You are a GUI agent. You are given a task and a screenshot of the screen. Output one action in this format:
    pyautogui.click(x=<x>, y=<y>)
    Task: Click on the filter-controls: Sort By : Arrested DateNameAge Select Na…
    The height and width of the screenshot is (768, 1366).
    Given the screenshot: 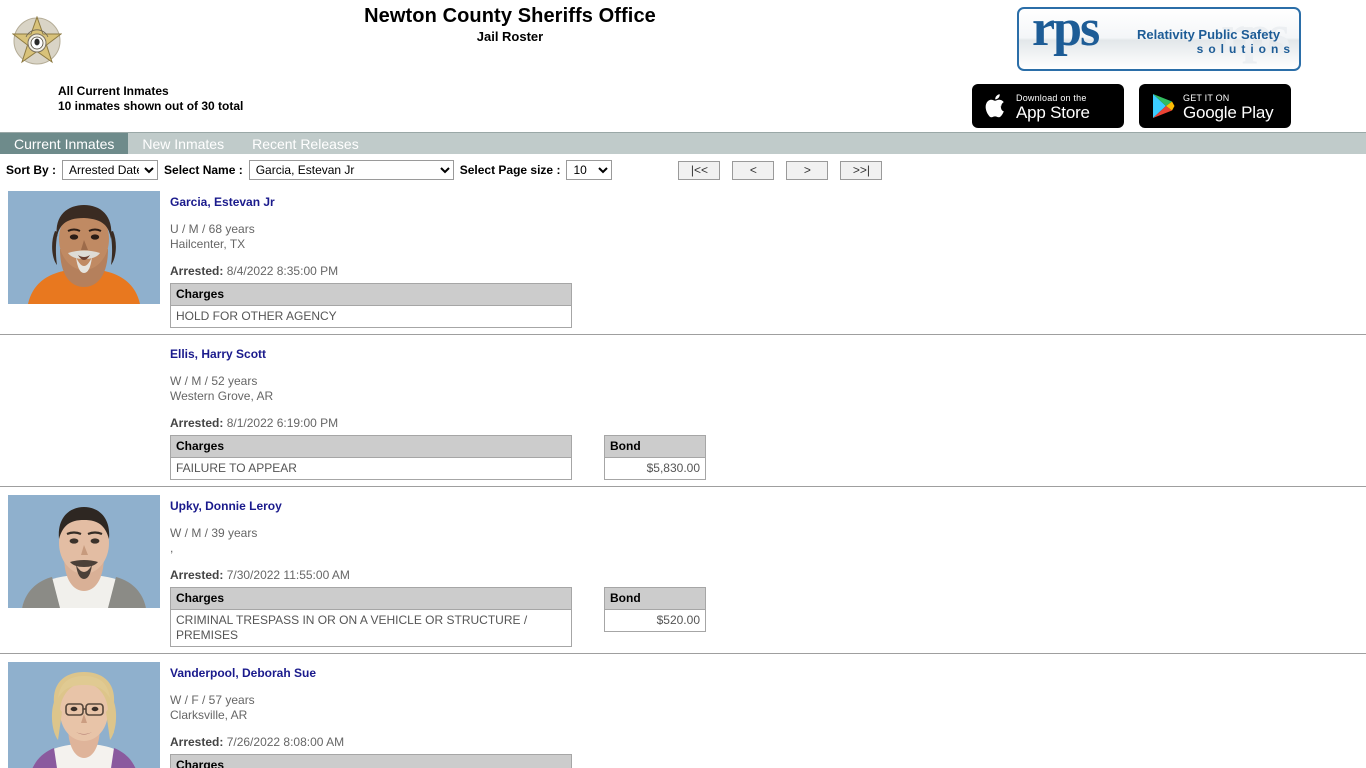 What is the action you would take?
    pyautogui.click(x=683, y=168)
    